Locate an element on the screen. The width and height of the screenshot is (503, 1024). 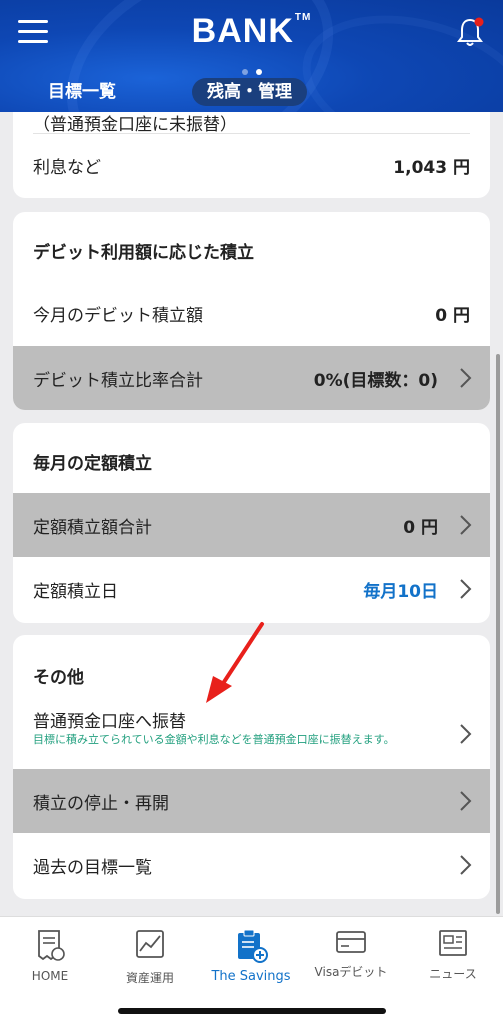
nav-assets-label: 資産運用 is located at coordinates (149, 978).